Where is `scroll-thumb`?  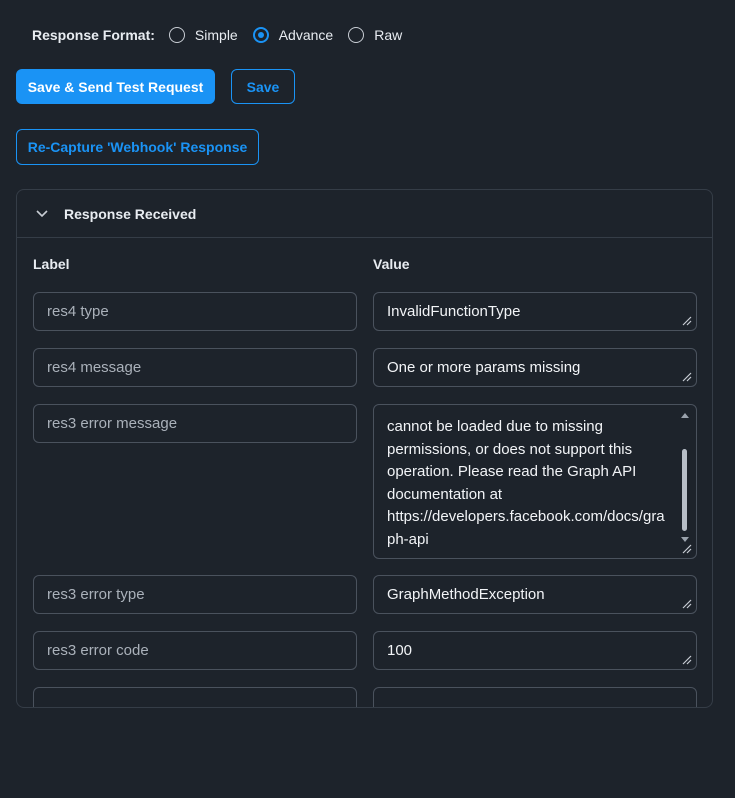
scroll-thumb is located at coordinates (684, 490).